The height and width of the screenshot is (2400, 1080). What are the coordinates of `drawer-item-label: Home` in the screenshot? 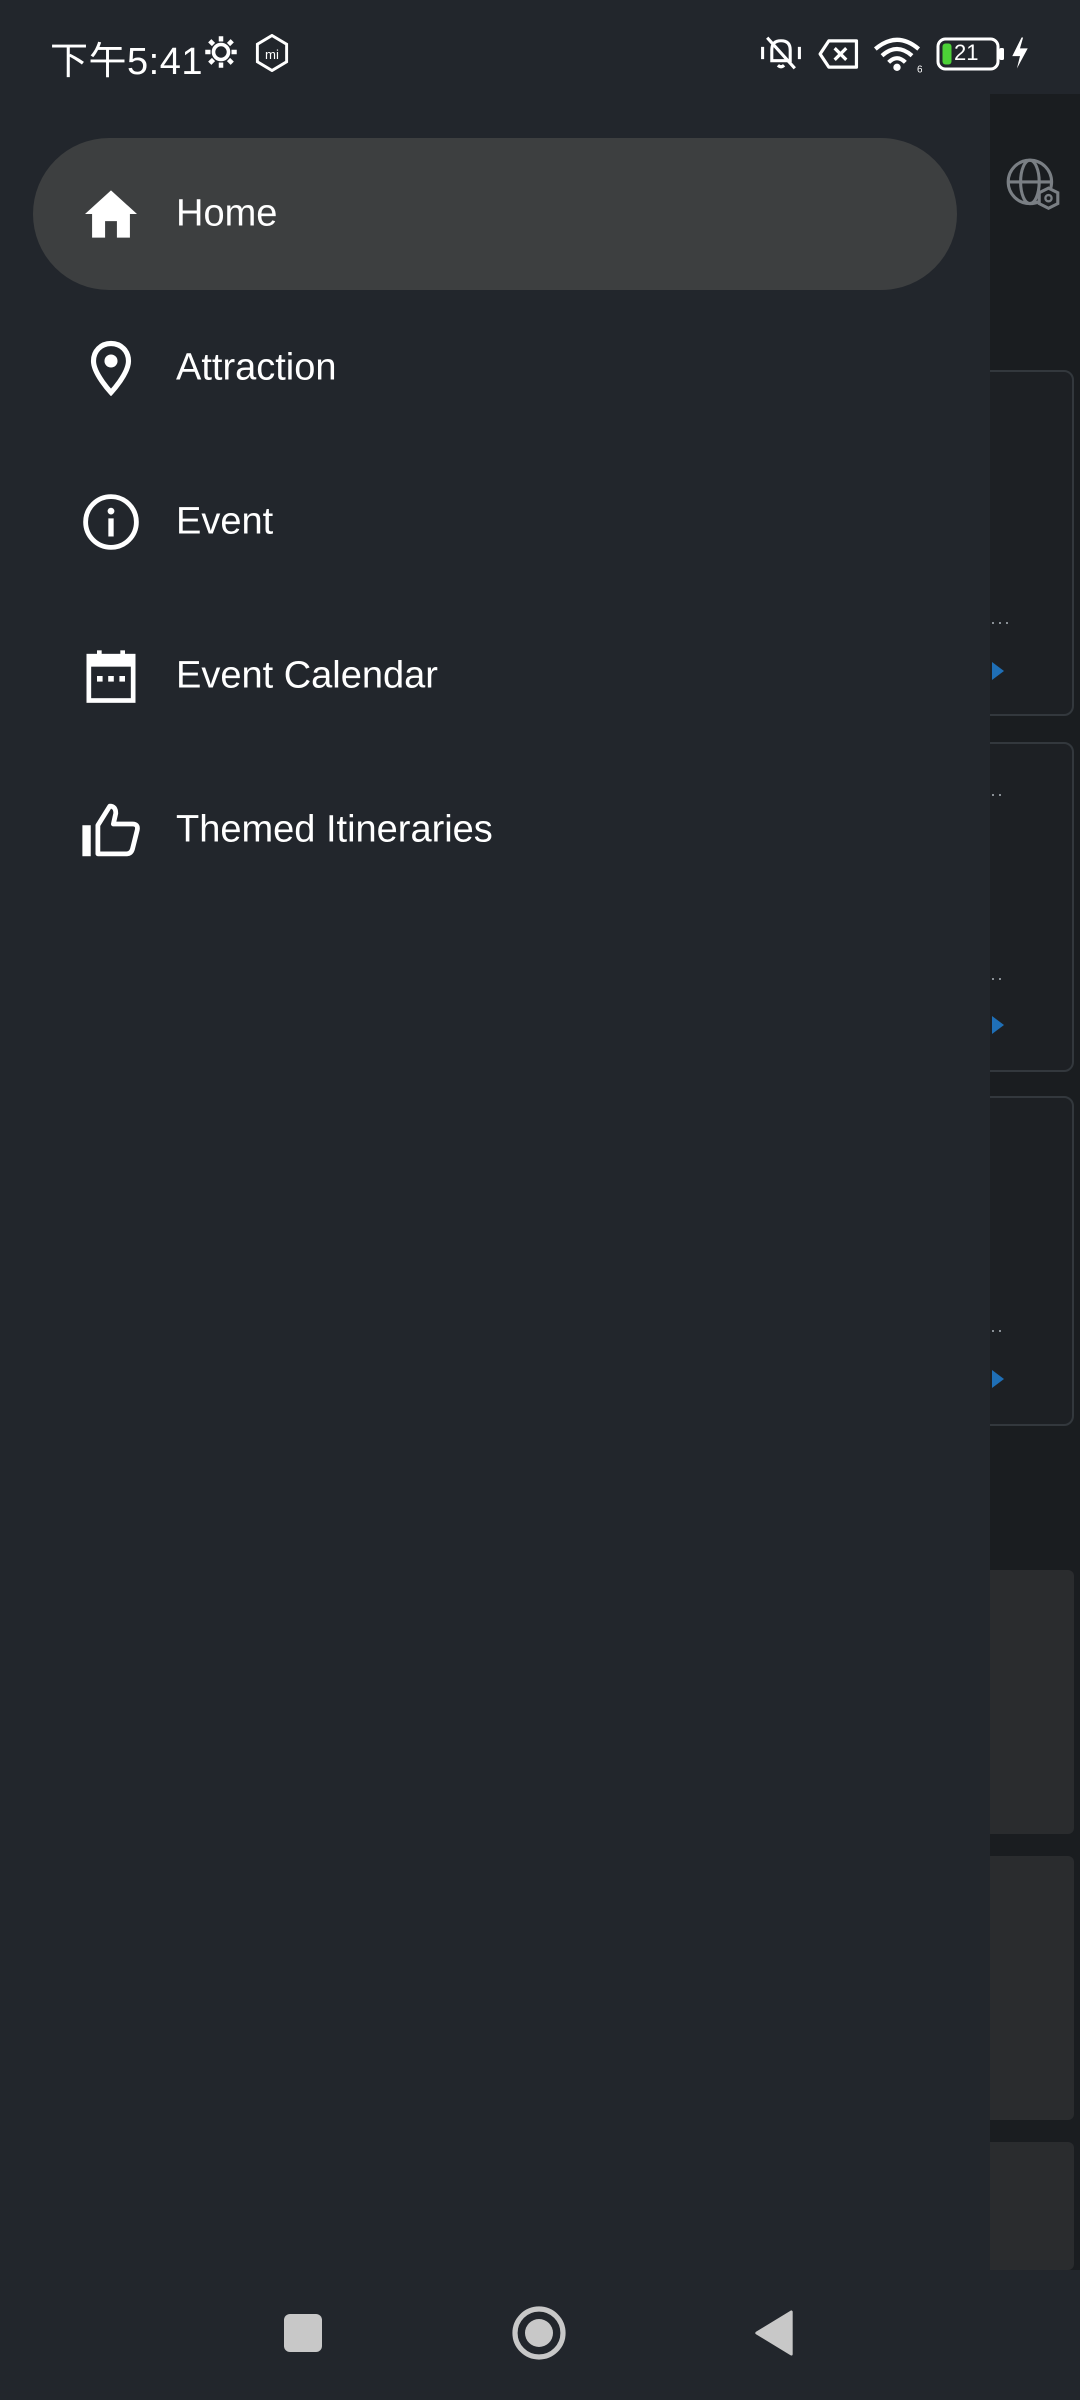 It's located at (227, 213).